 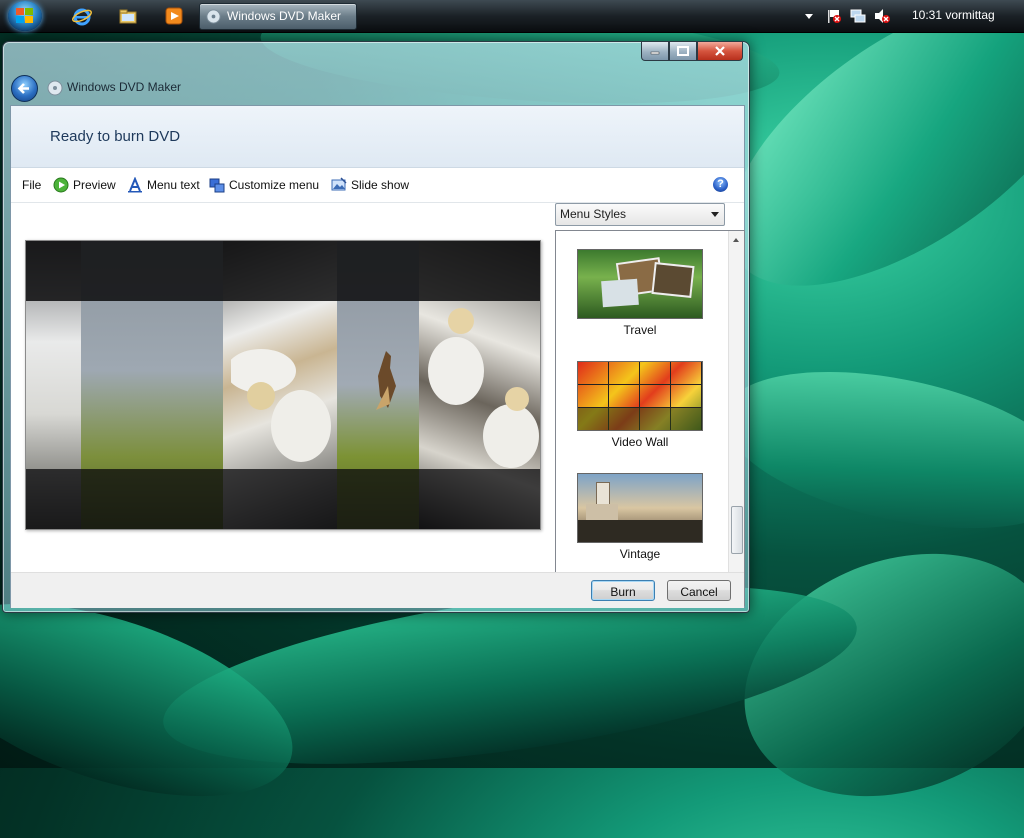 I want to click on file-menu-label: File, so click(x=32, y=185).